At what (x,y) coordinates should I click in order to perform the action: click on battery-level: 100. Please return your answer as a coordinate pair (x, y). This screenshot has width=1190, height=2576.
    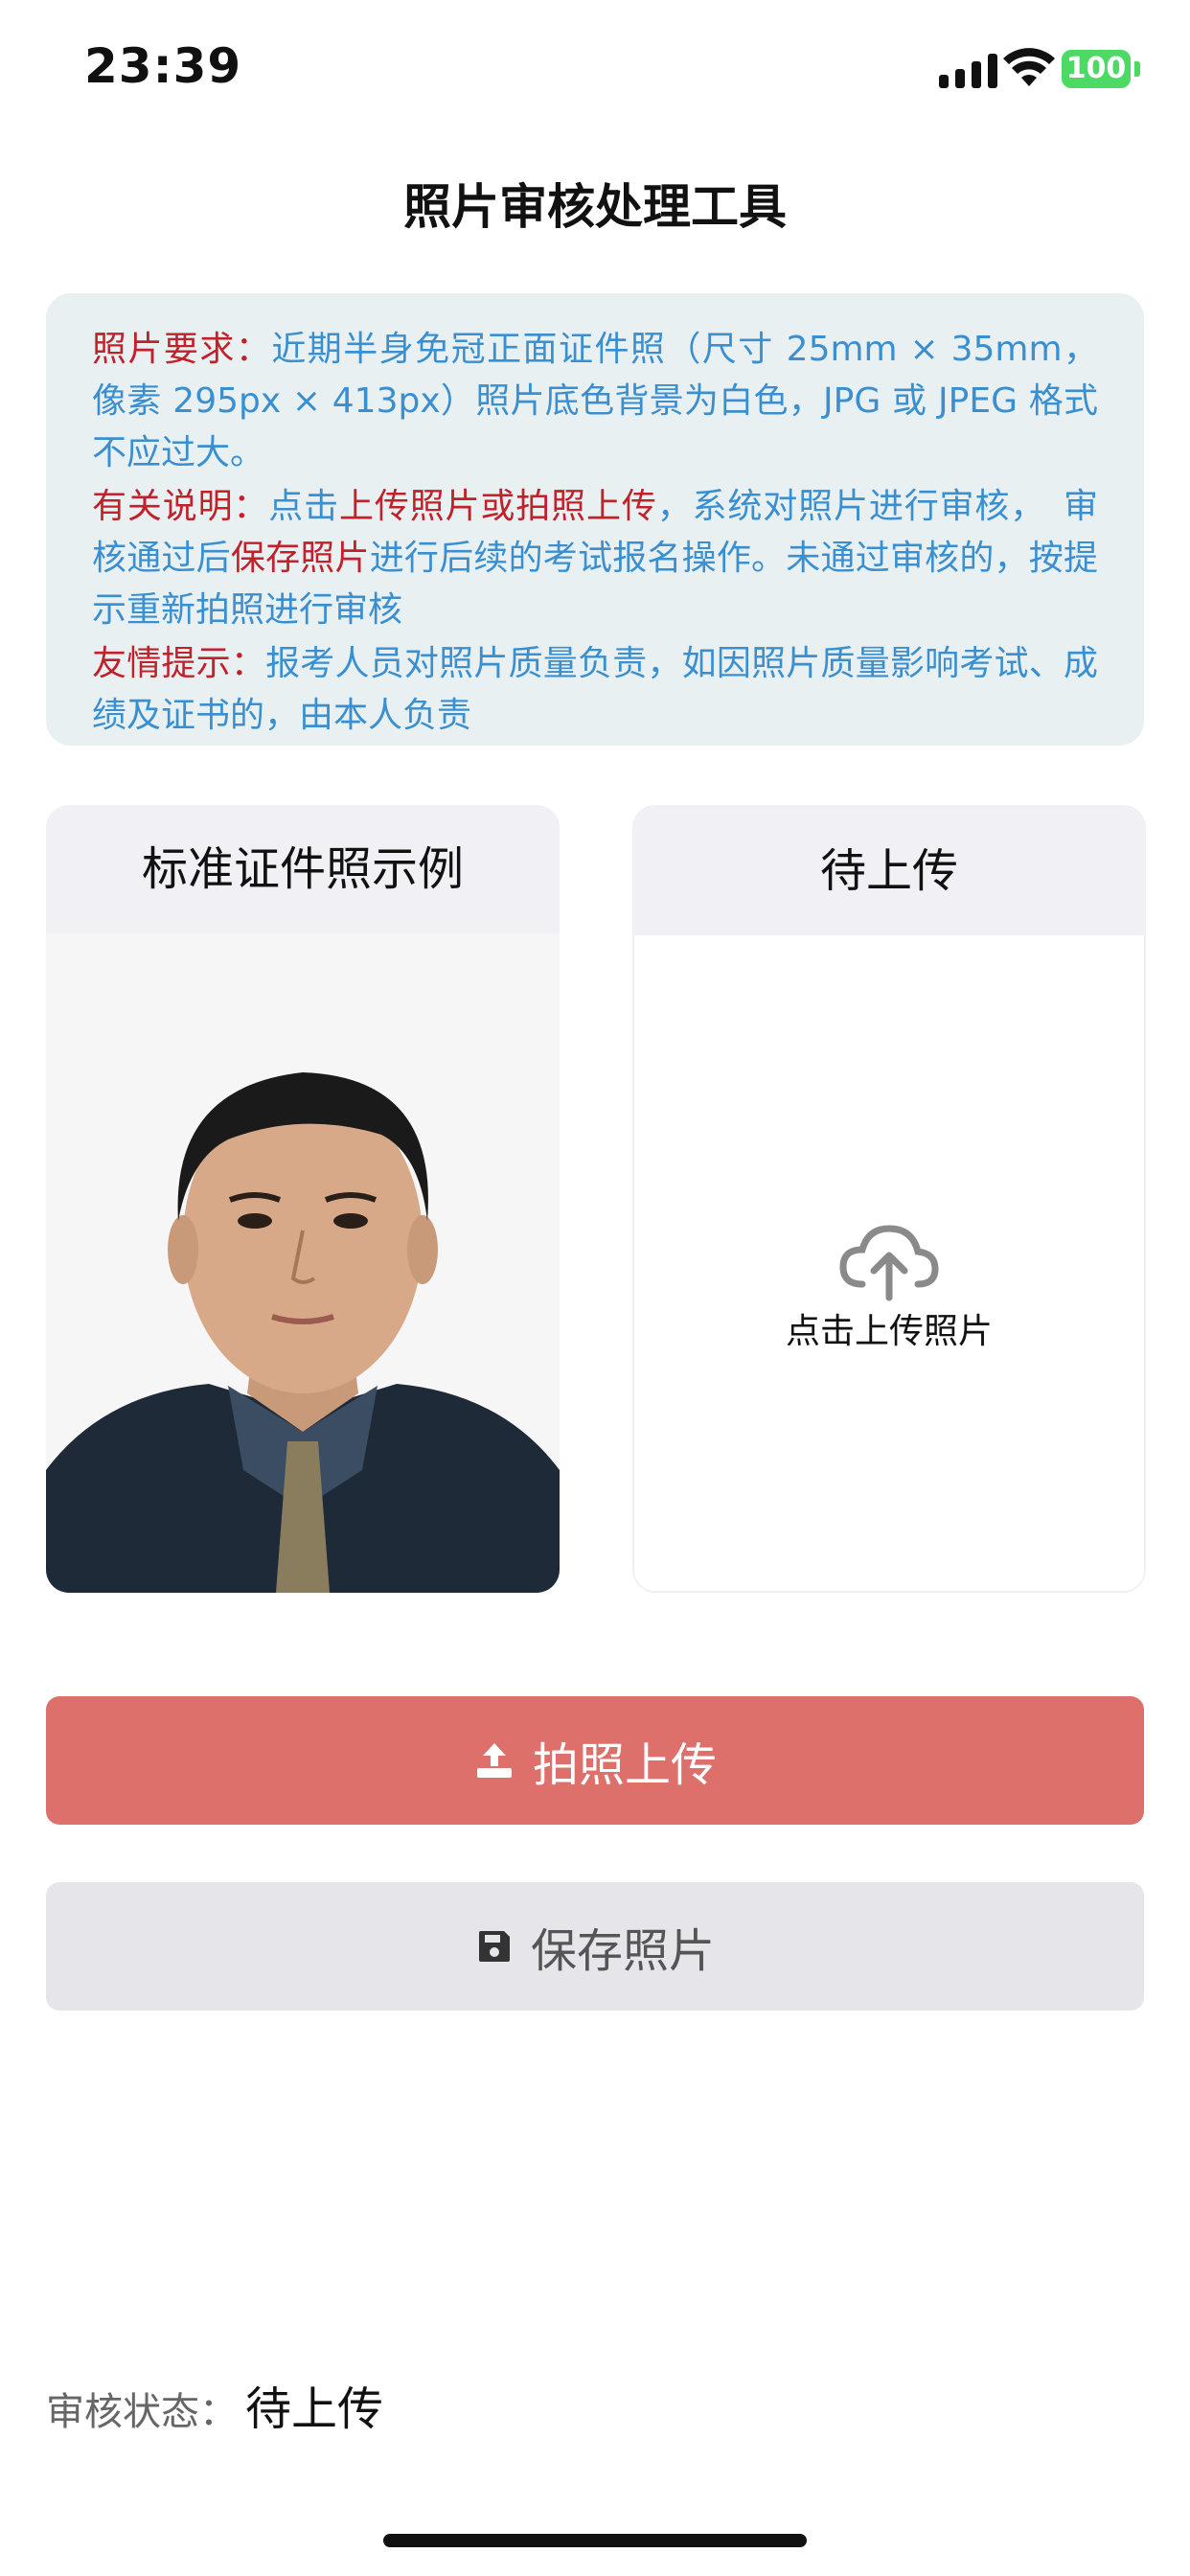
    Looking at the image, I should click on (1096, 68).